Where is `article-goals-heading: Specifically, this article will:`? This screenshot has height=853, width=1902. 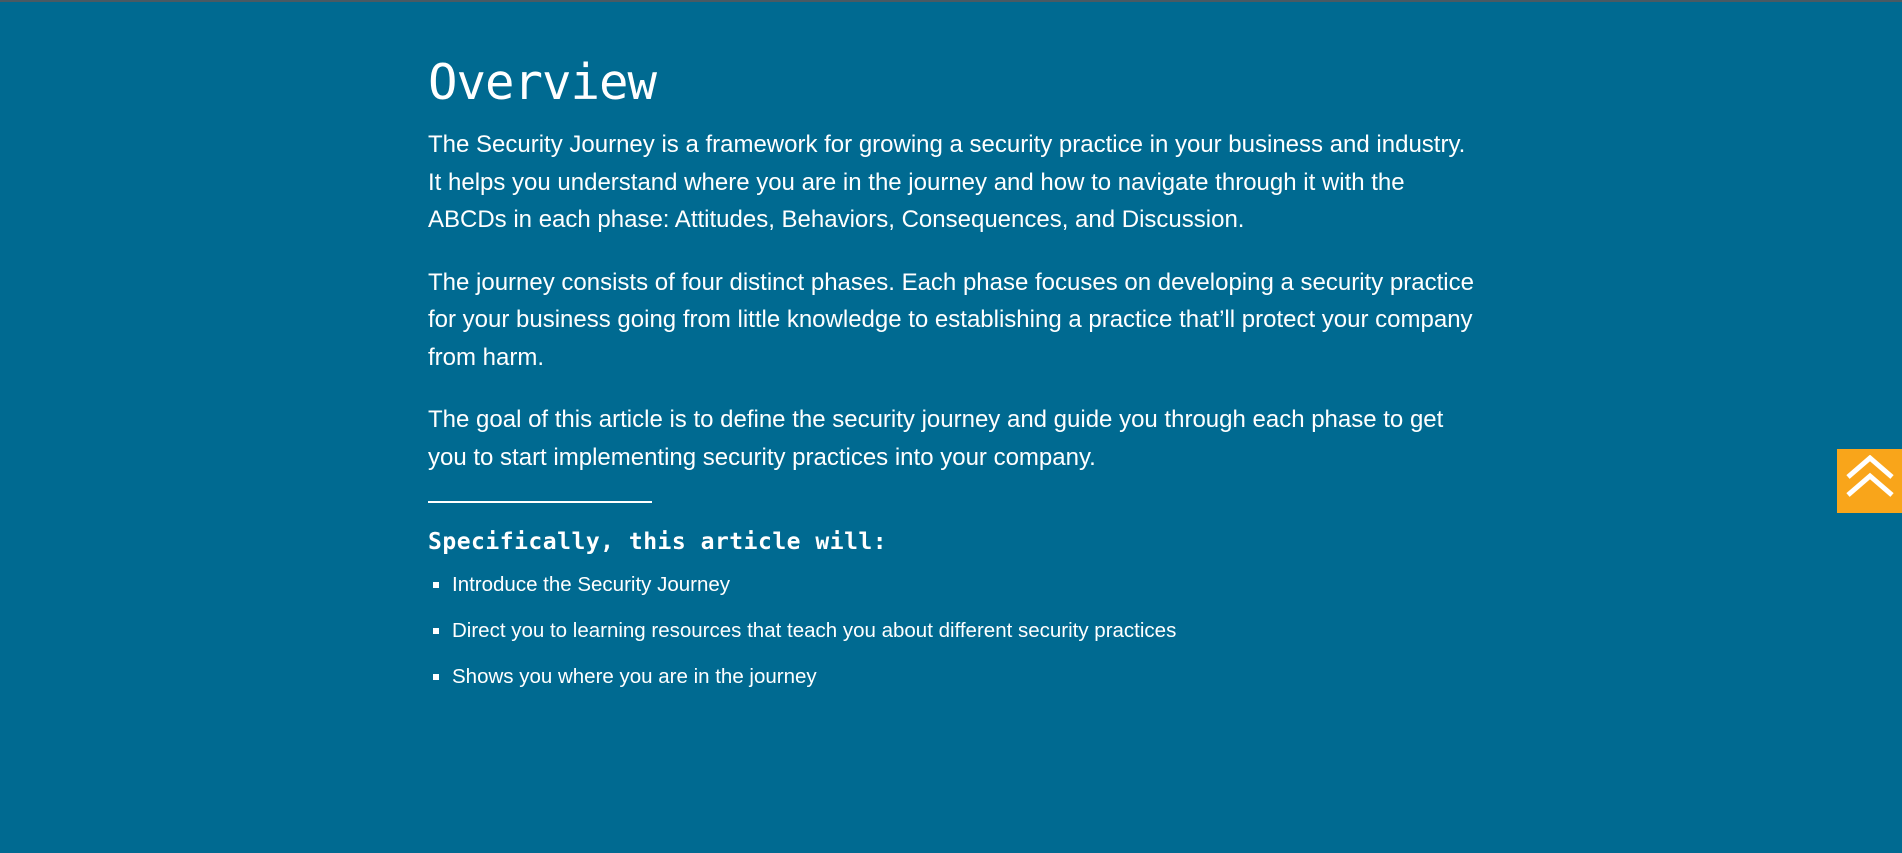
article-goals-heading: Specifically, this article will: is located at coordinates (658, 542).